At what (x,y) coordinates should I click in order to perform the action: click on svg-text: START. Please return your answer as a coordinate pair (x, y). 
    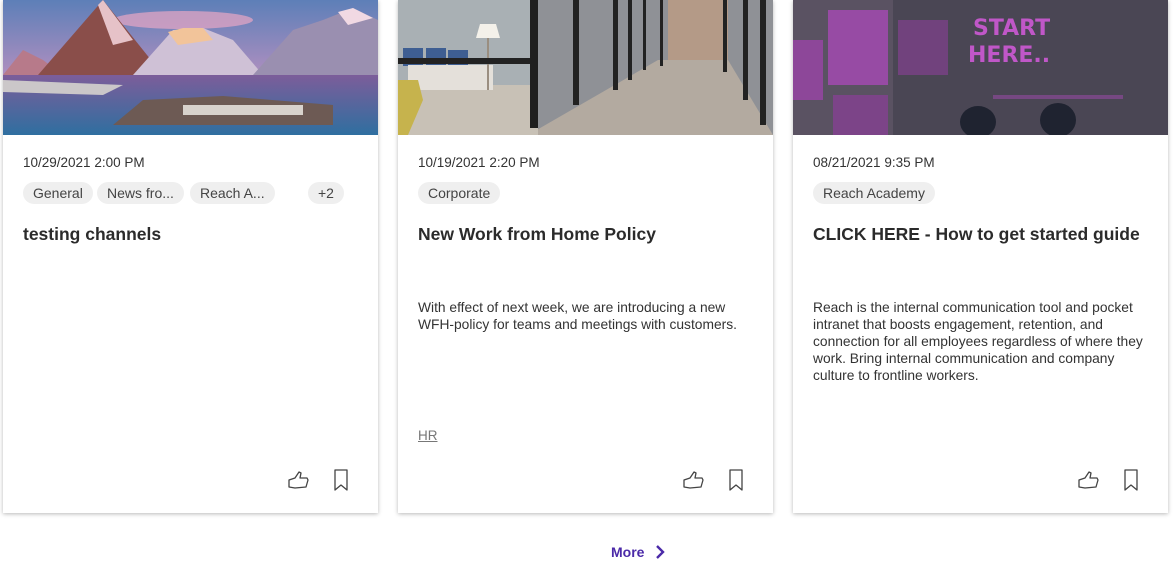
    Looking at the image, I should click on (1011, 28).